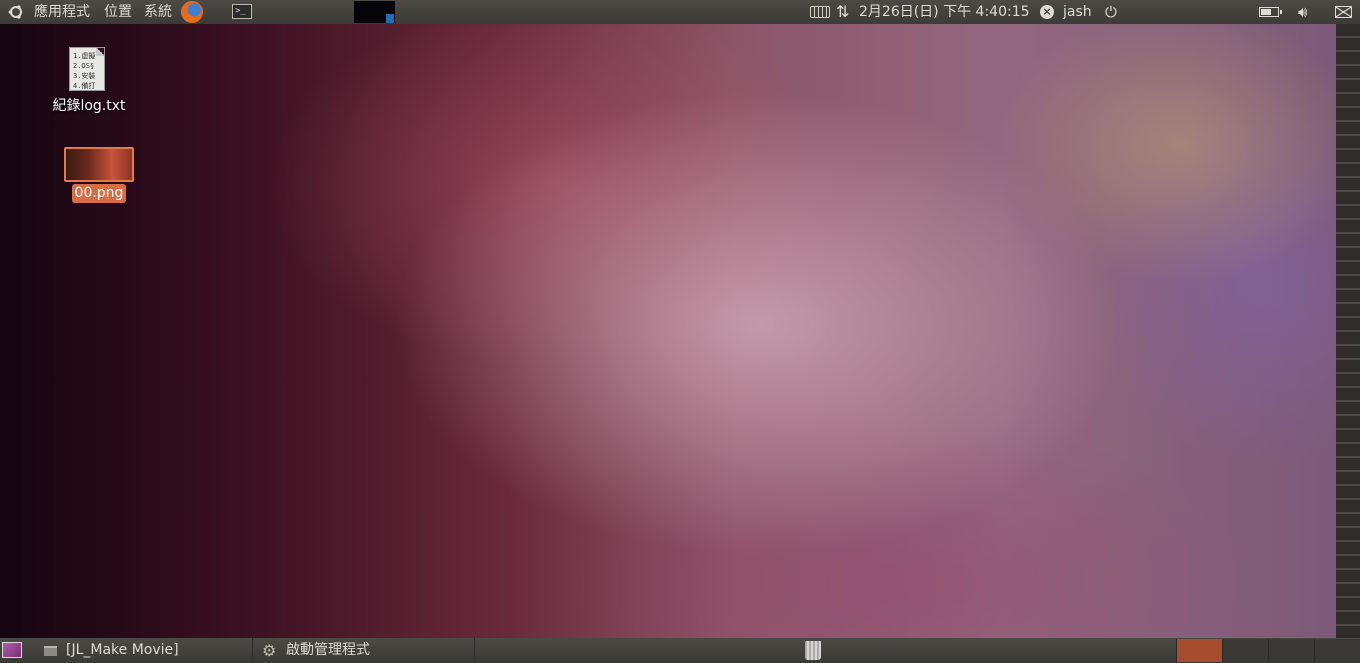 The image size is (1360, 663). Describe the element at coordinates (1302, 12) in the screenshot. I see `volume-icon: 🔊︎` at that location.